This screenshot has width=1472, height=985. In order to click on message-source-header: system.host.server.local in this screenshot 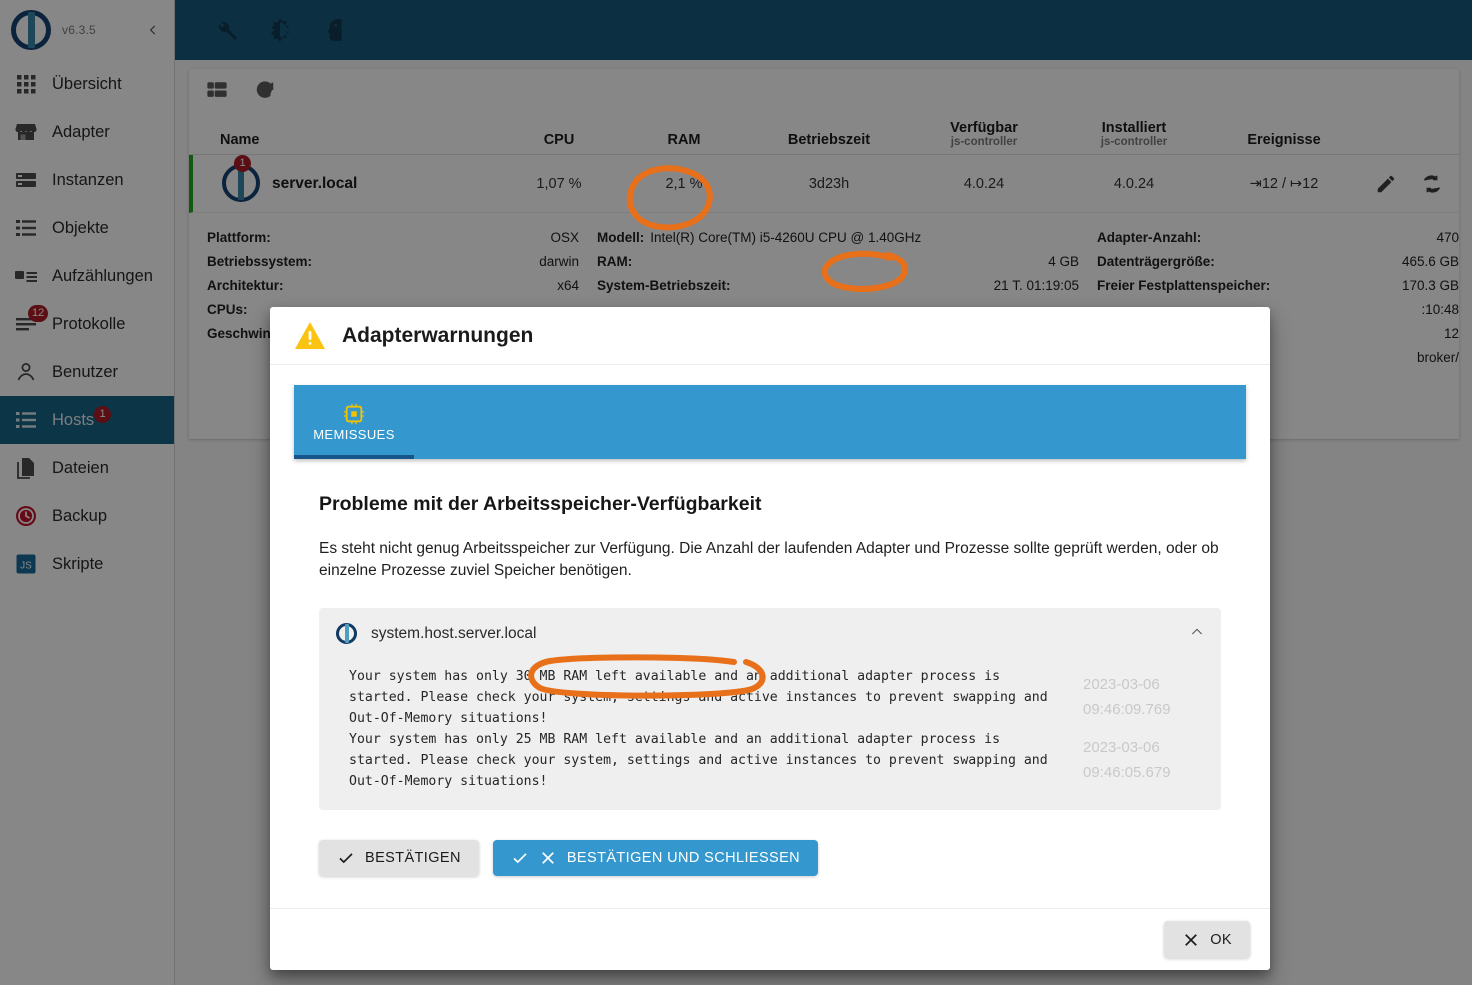, I will do `click(770, 637)`.